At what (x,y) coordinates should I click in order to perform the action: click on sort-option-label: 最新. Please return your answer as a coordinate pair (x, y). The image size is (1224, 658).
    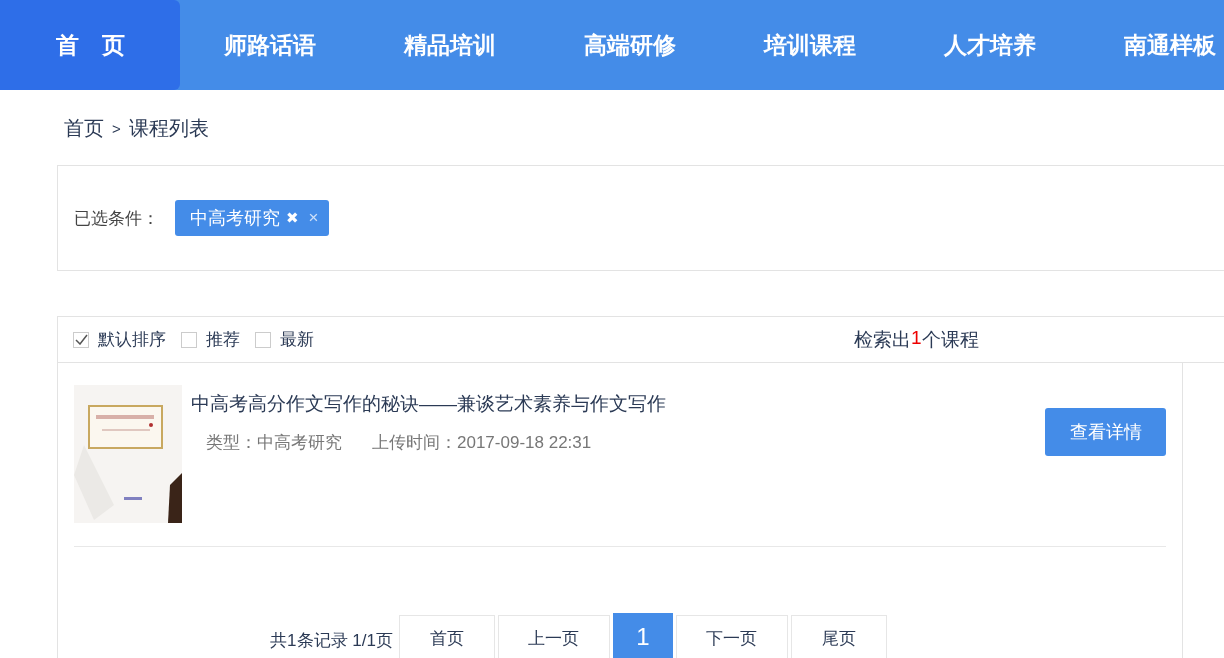
    Looking at the image, I should click on (297, 339).